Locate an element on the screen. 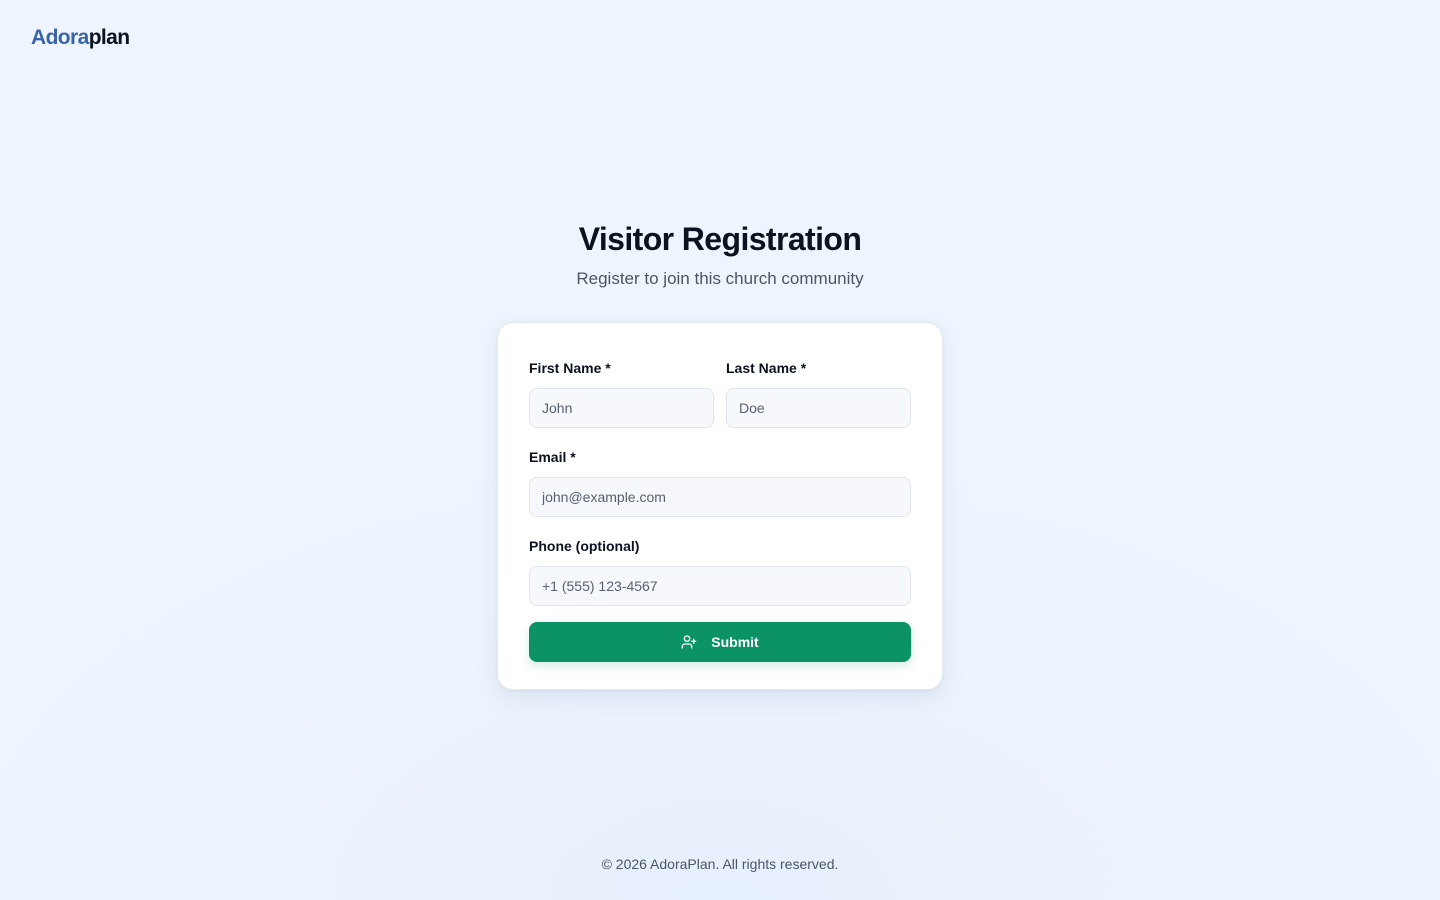  logo: Adora plan is located at coordinates (80, 38).